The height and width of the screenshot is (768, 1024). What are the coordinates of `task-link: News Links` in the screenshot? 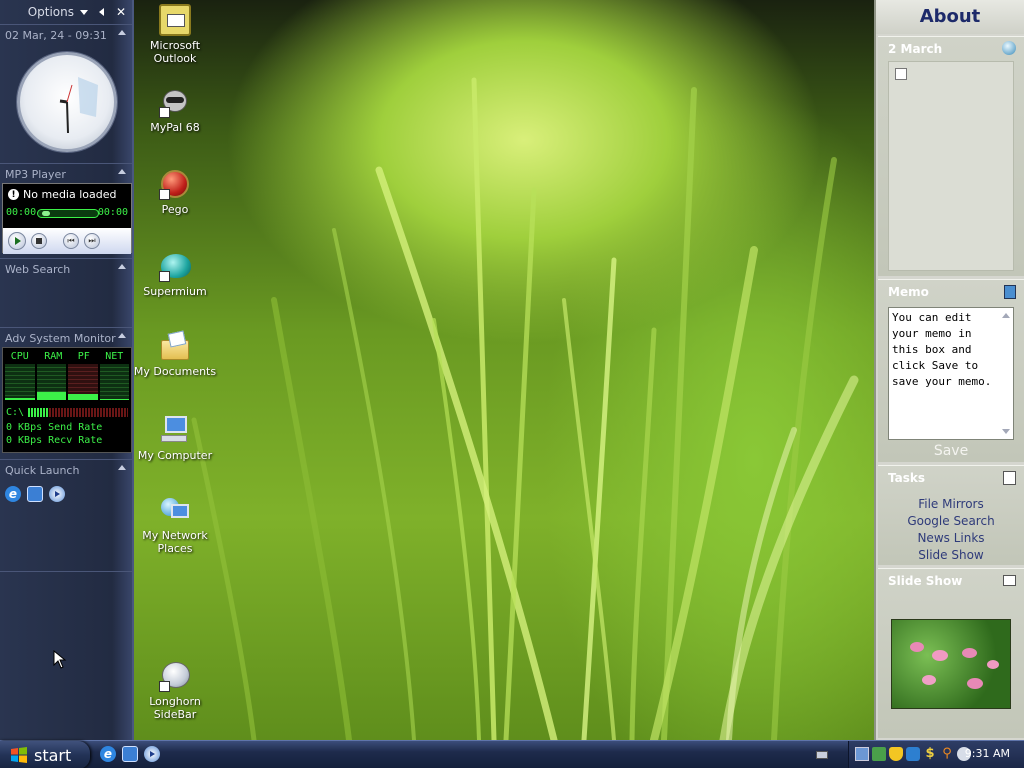 It's located at (951, 538).